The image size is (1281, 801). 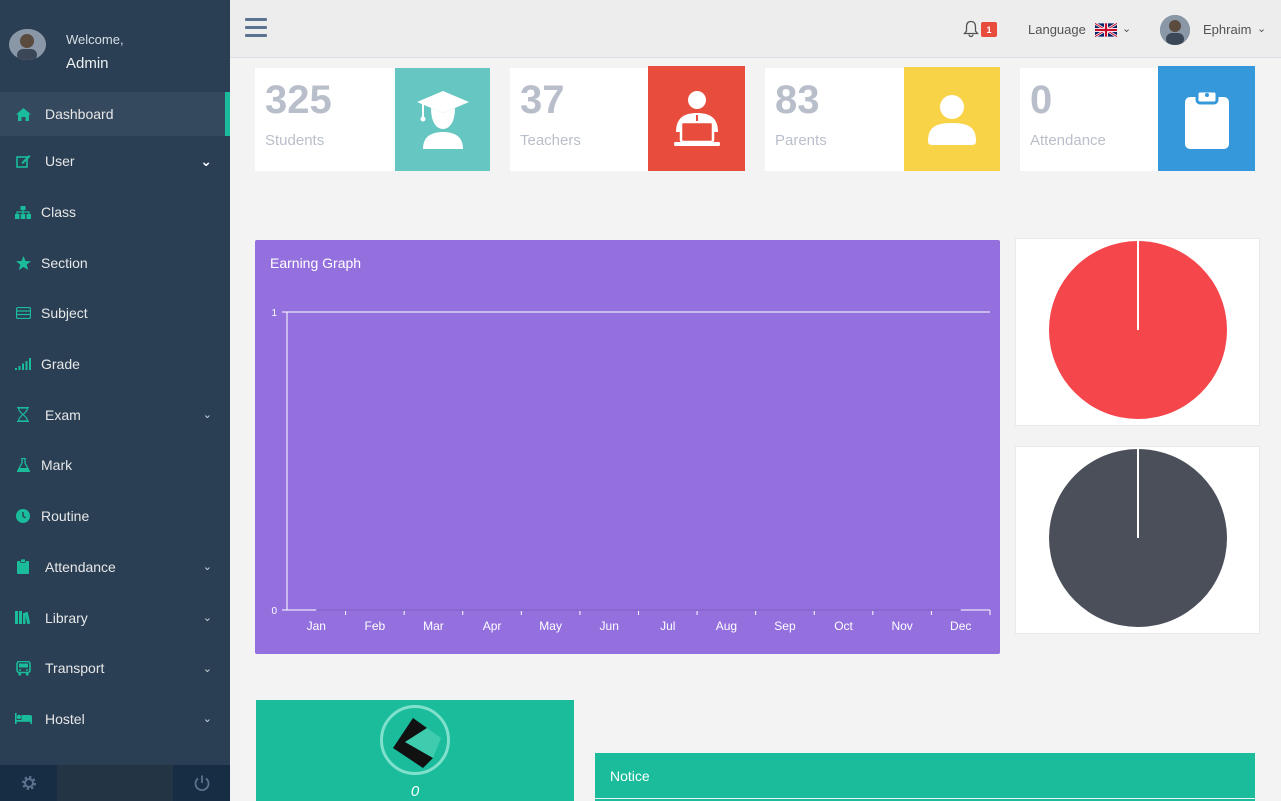 I want to click on sidebar-item-transport: Transport ⌄, so click(x=115, y=668).